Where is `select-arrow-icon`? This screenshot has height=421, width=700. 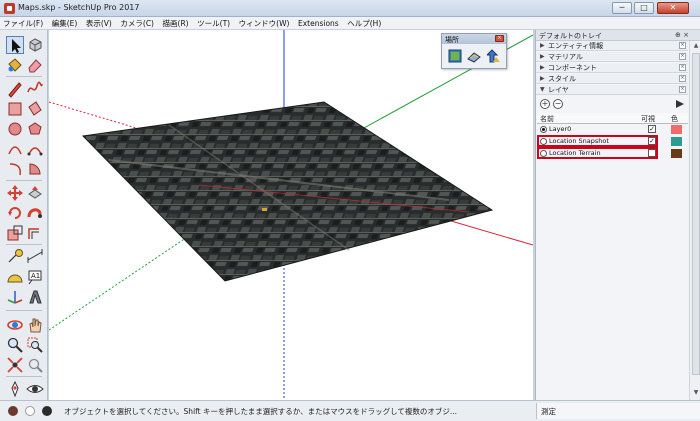
select-arrow-icon is located at coordinates (15, 45).